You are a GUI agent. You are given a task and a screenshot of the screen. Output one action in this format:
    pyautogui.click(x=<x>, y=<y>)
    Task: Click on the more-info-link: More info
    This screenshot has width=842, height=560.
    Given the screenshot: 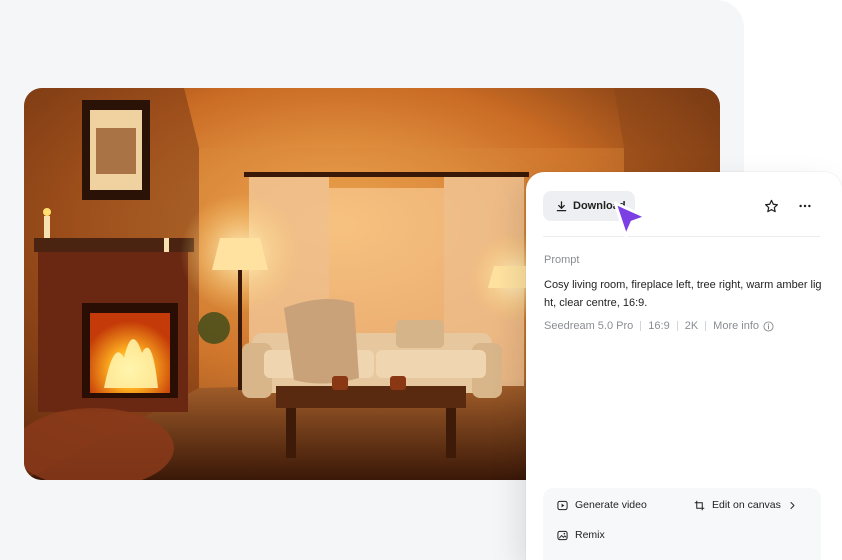 What is the action you would take?
    pyautogui.click(x=743, y=326)
    